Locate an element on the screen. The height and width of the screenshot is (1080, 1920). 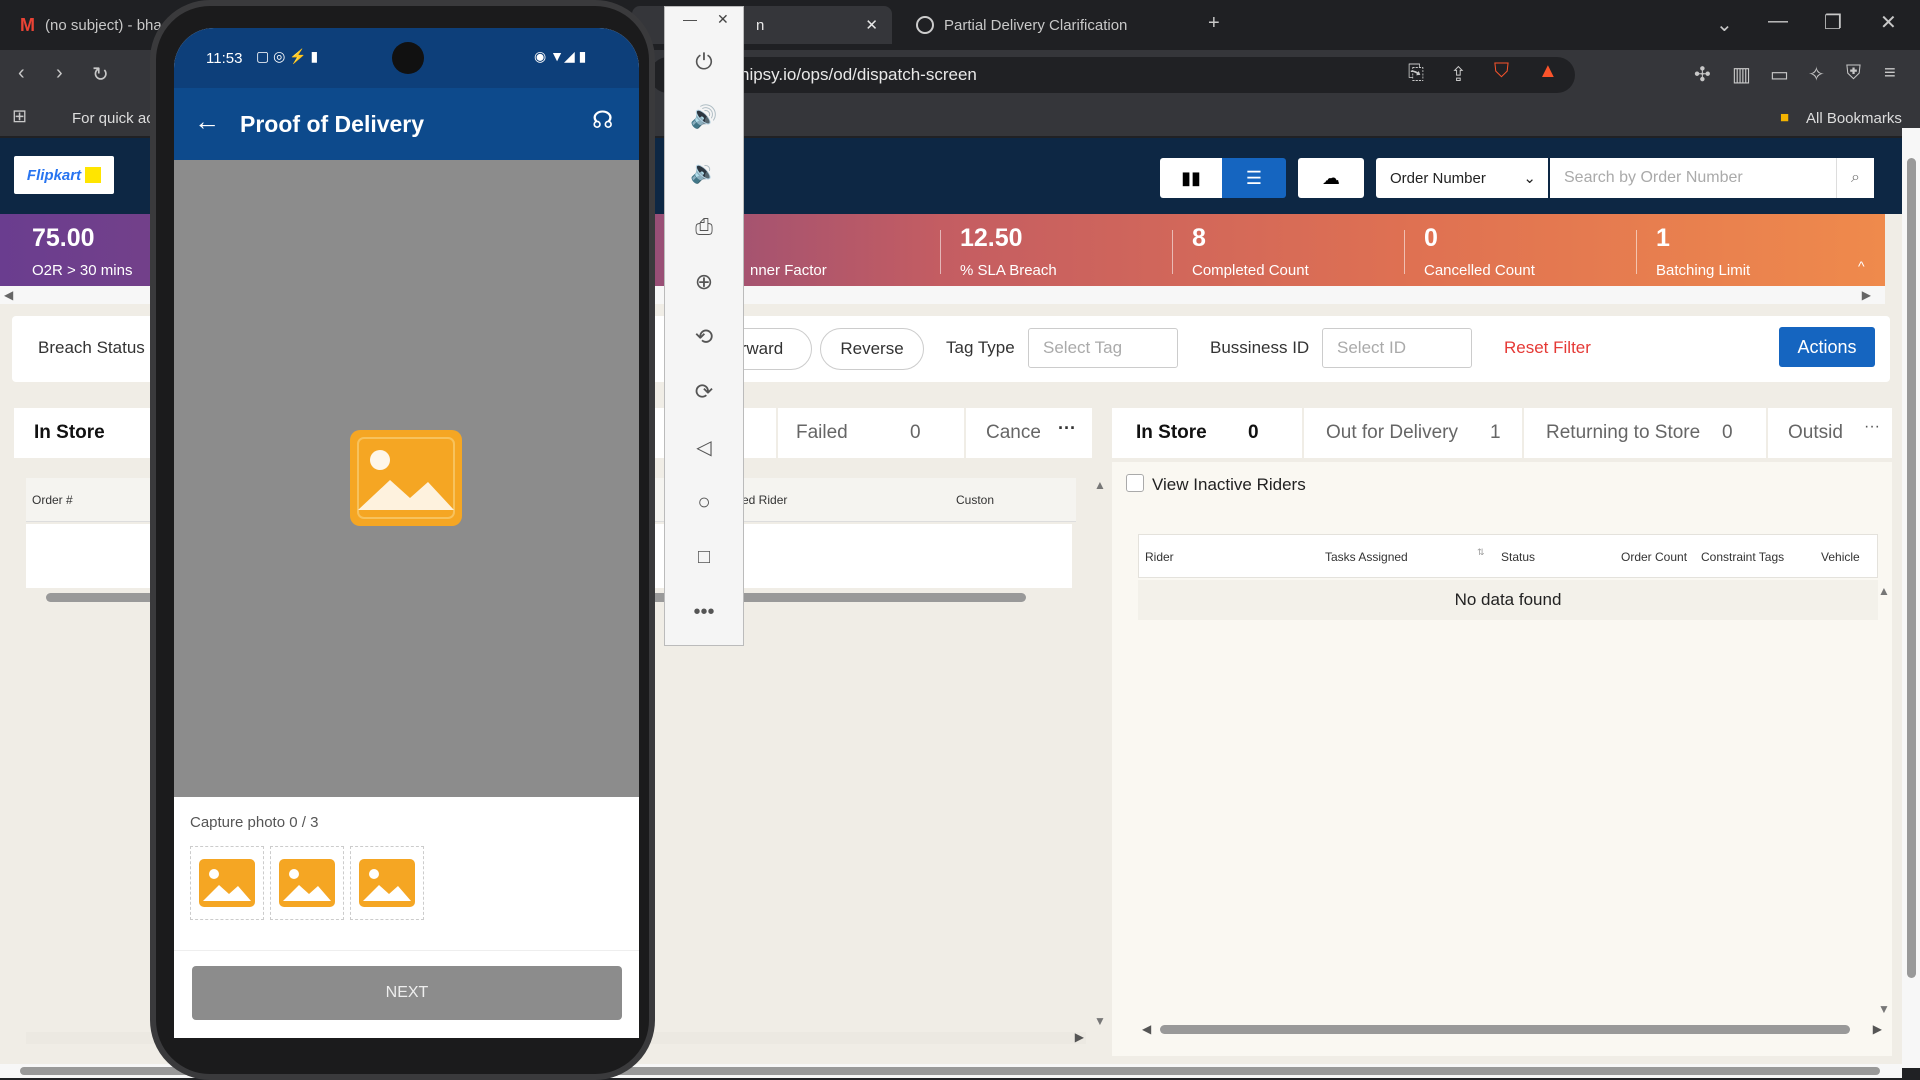
next-button: NEXT is located at coordinates (407, 993).